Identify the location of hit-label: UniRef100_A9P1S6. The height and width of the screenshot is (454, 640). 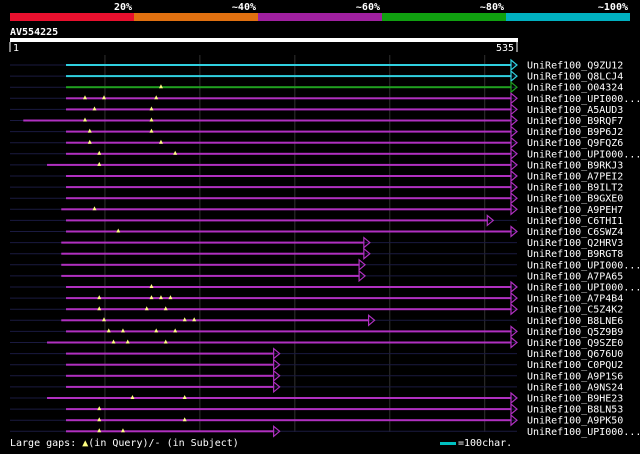
(575, 376).